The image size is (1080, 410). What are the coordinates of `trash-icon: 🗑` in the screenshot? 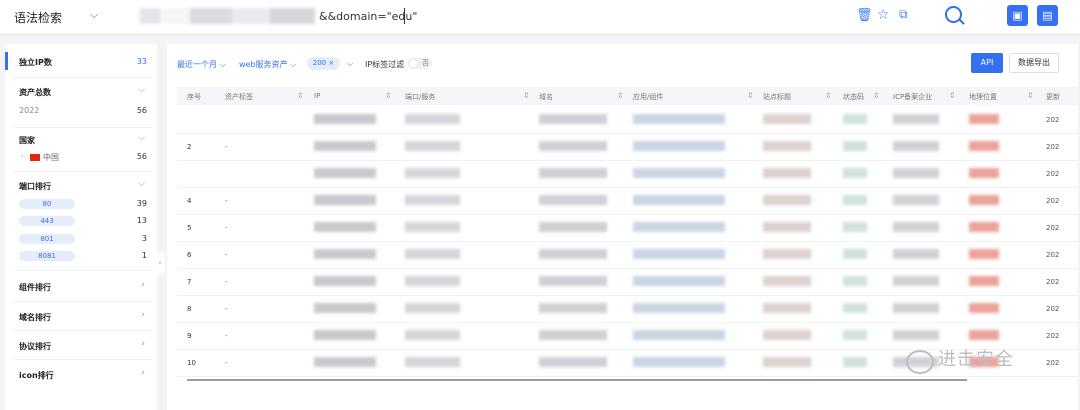 It's located at (864, 15).